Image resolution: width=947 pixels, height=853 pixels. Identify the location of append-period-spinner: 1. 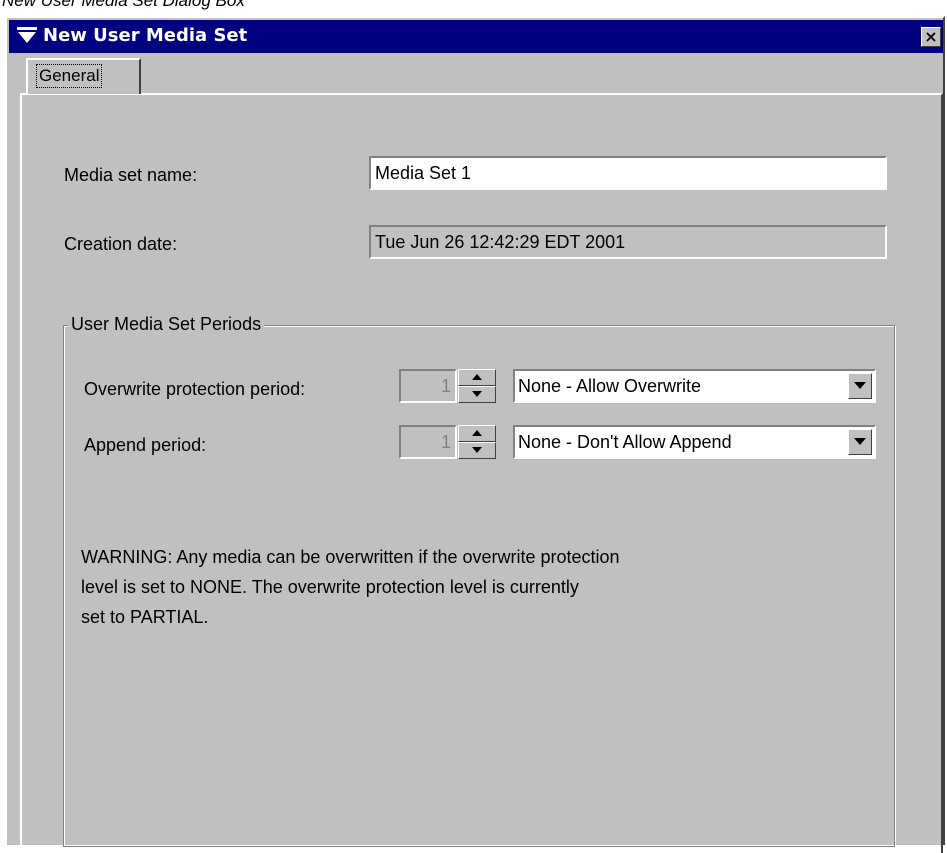
(428, 442).